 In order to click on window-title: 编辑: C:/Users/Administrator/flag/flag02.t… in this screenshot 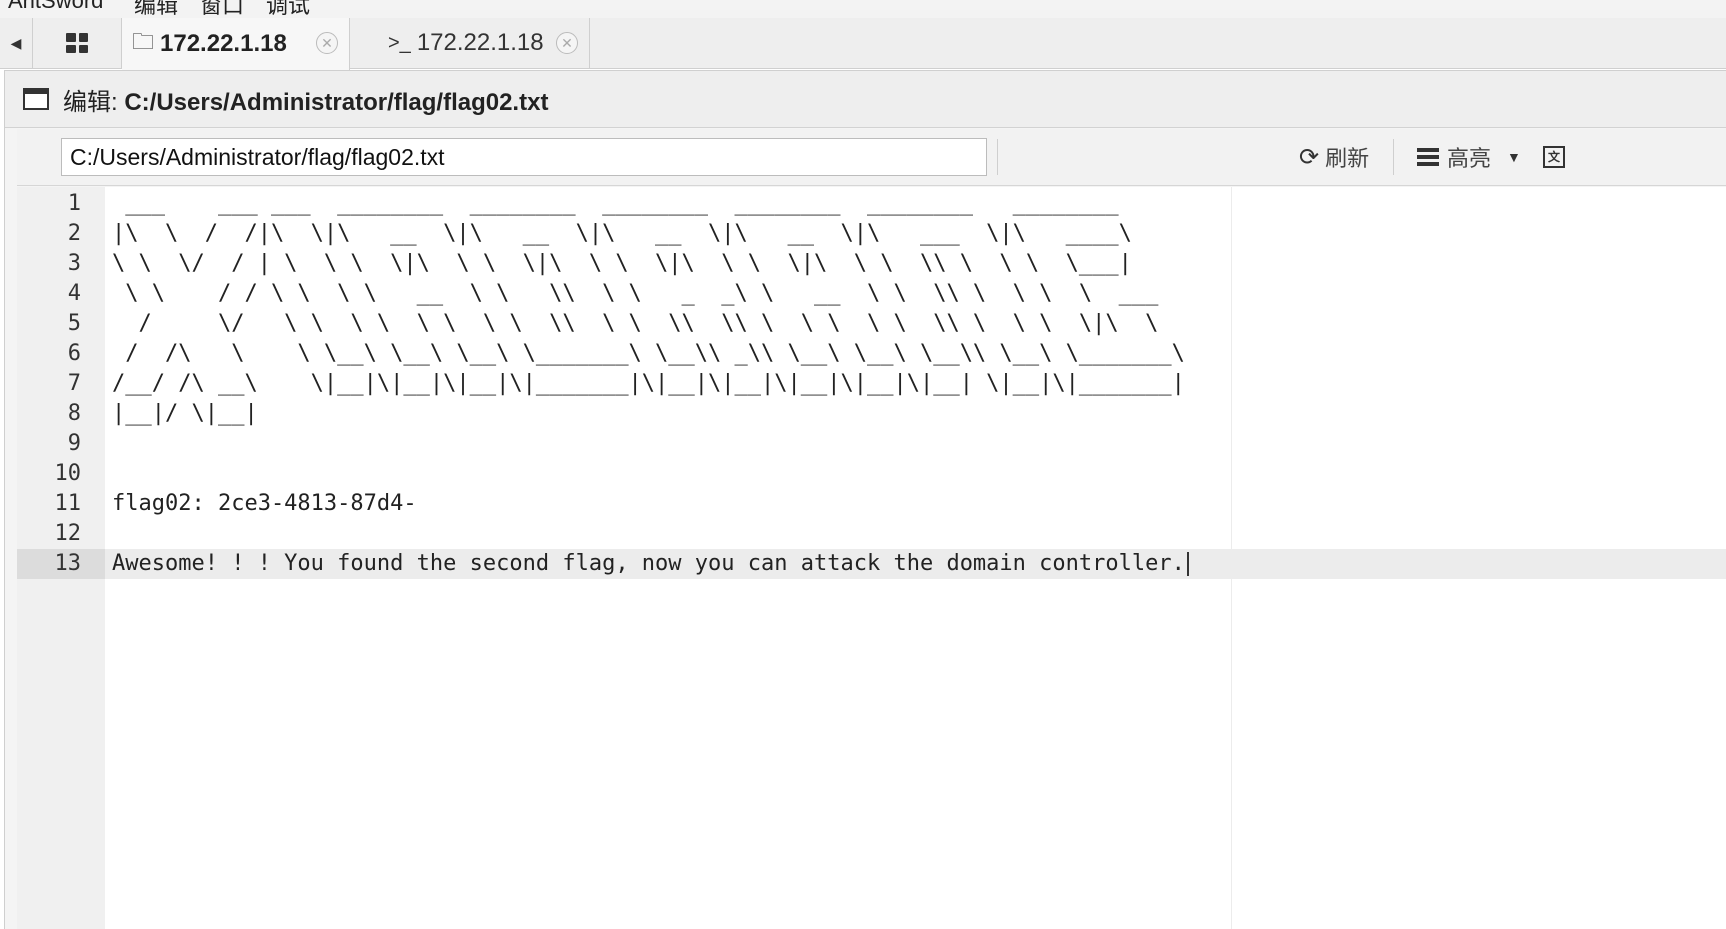, I will do `click(306, 102)`.